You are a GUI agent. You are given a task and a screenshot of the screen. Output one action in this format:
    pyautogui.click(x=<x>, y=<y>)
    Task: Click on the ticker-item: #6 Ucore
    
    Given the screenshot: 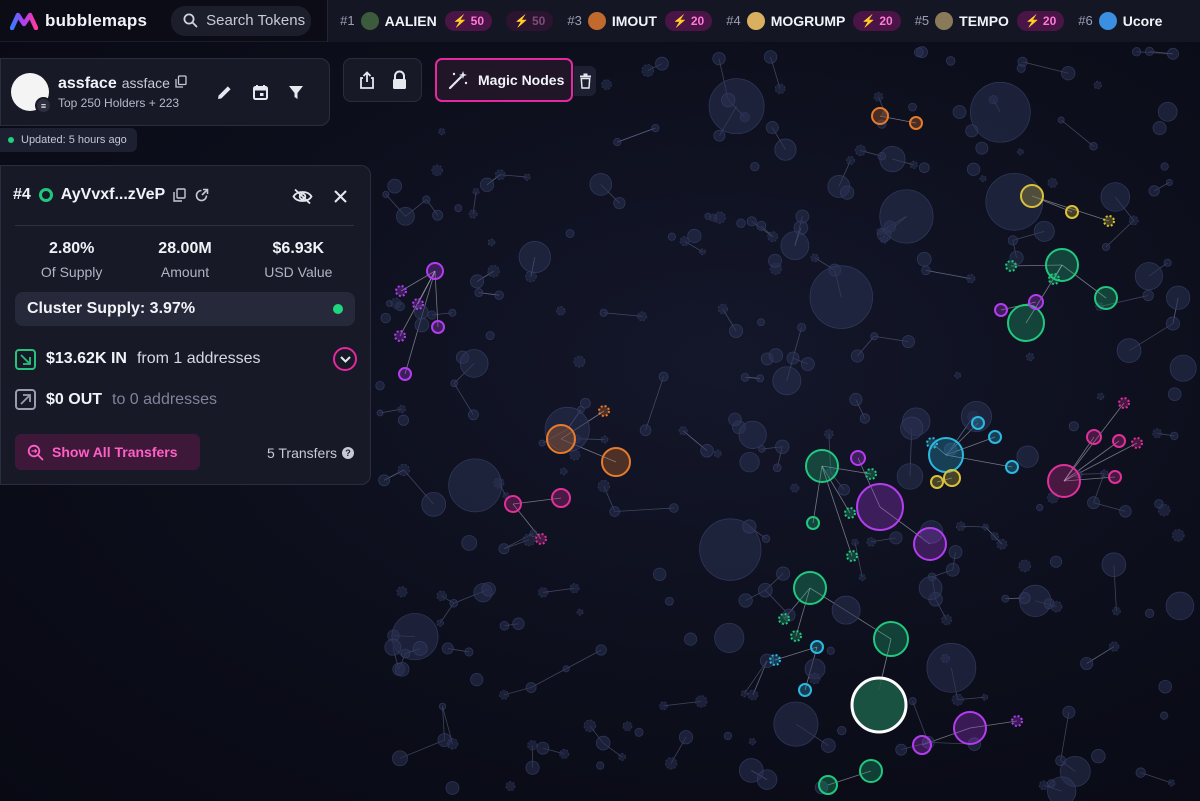 What is the action you would take?
    pyautogui.click(x=1124, y=20)
    